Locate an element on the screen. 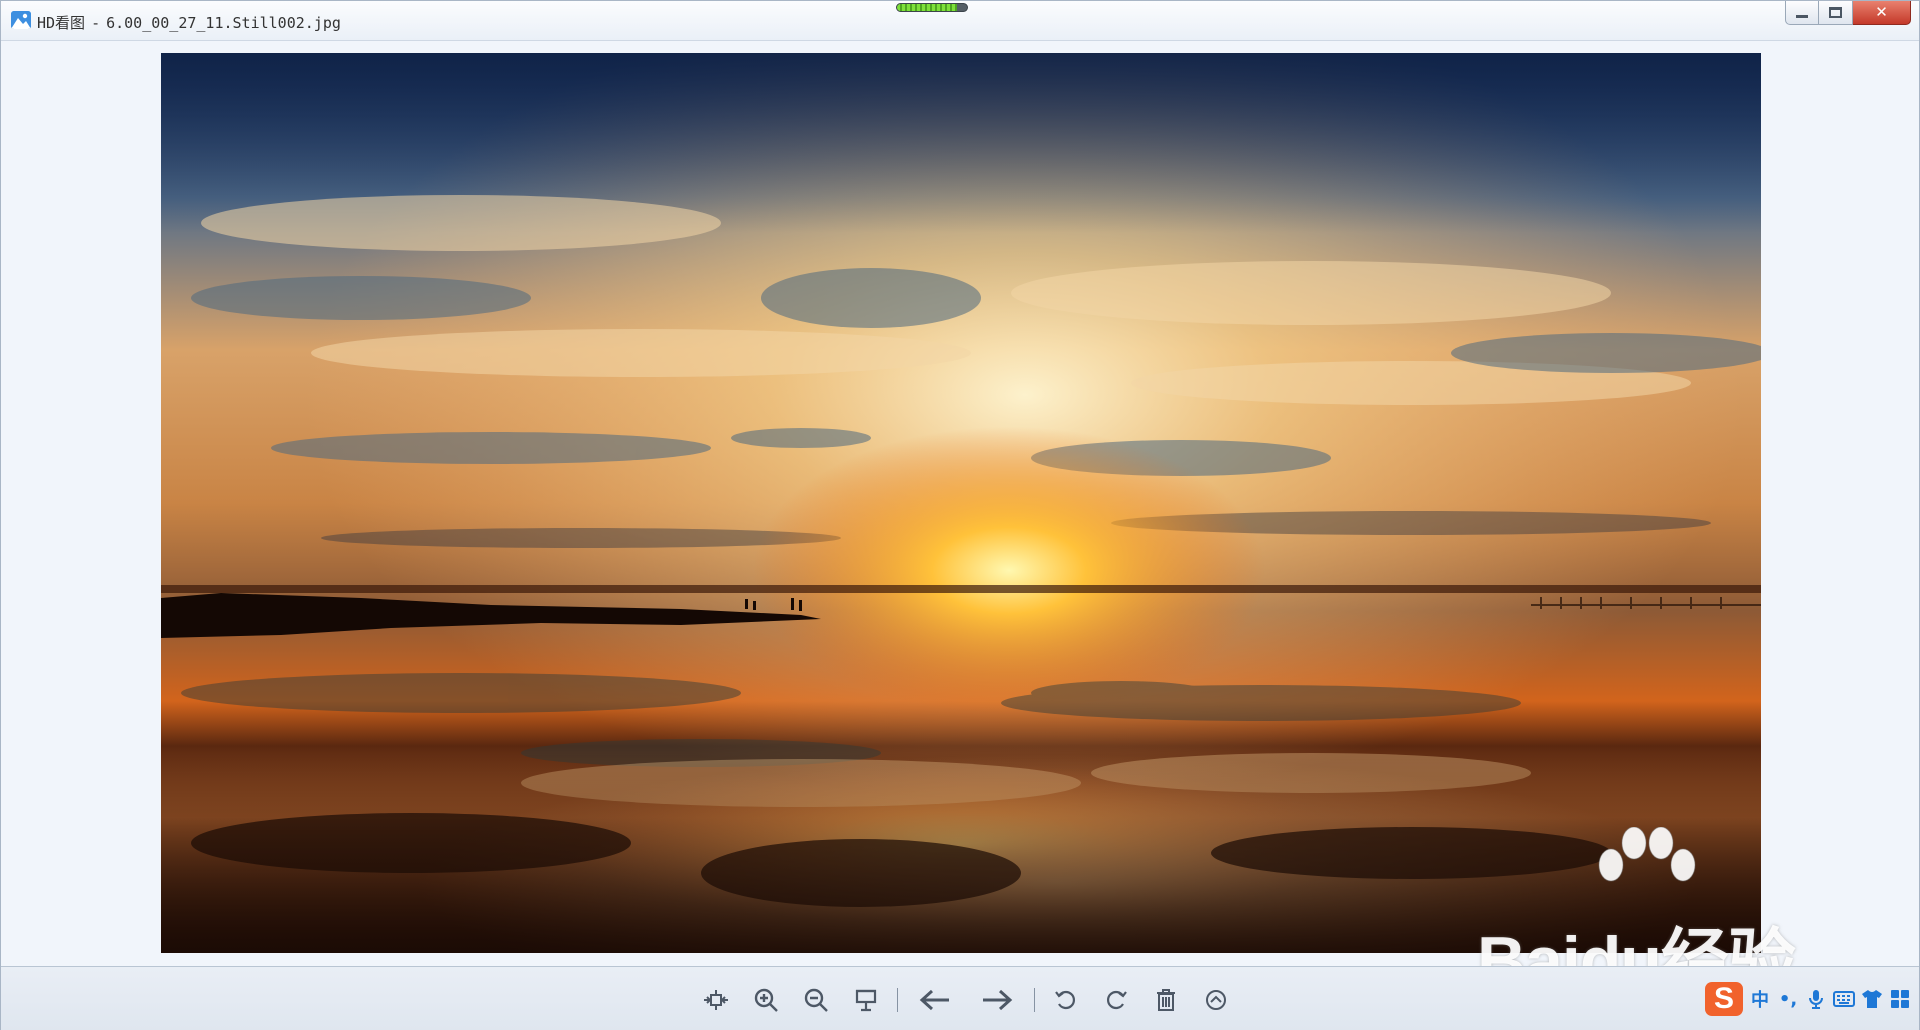  ime-punctuation-toggle: •, is located at coordinates (1788, 999).